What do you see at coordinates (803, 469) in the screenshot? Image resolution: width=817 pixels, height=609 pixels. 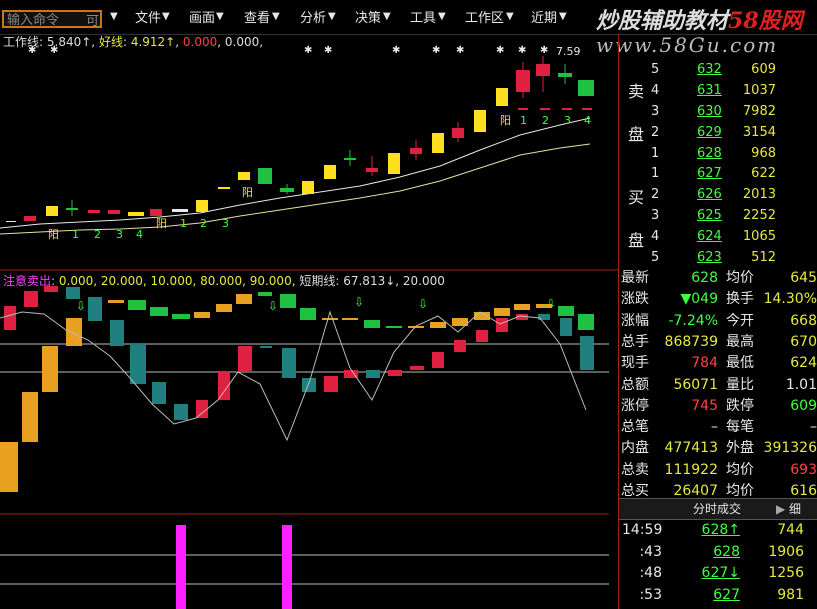 I see `stat-value: 693` at bounding box center [803, 469].